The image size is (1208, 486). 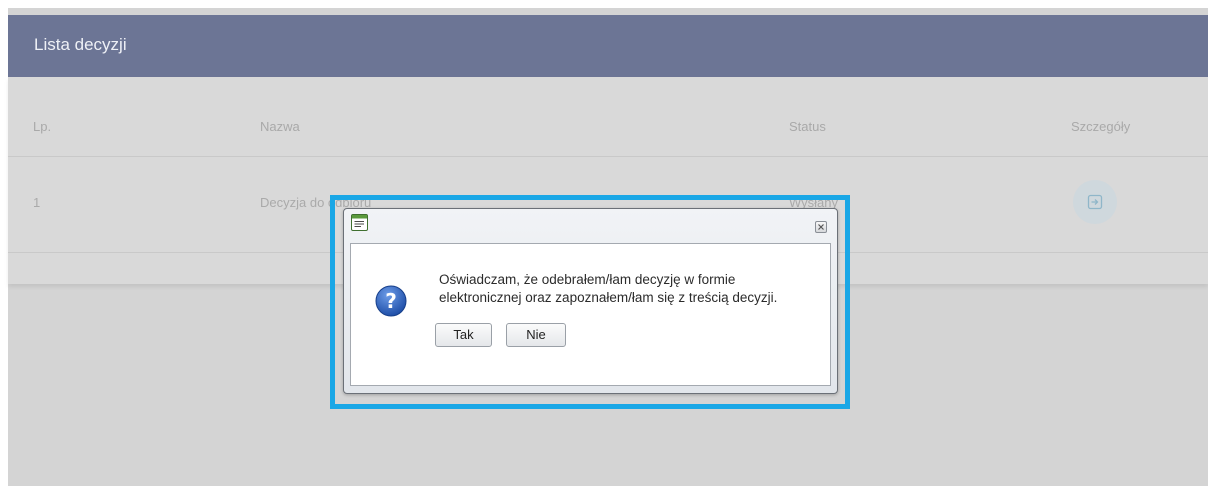 I want to click on panel-title: Lista decyzji, so click(x=80, y=44).